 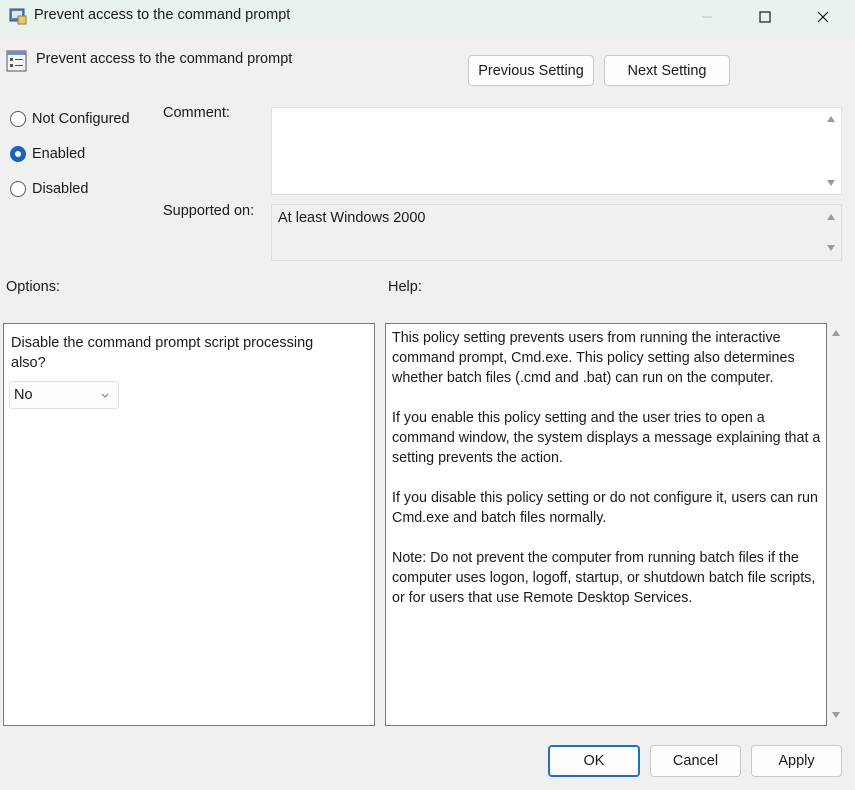 What do you see at coordinates (556, 232) in the screenshot?
I see `supported-on-field: At least Windows 2000` at bounding box center [556, 232].